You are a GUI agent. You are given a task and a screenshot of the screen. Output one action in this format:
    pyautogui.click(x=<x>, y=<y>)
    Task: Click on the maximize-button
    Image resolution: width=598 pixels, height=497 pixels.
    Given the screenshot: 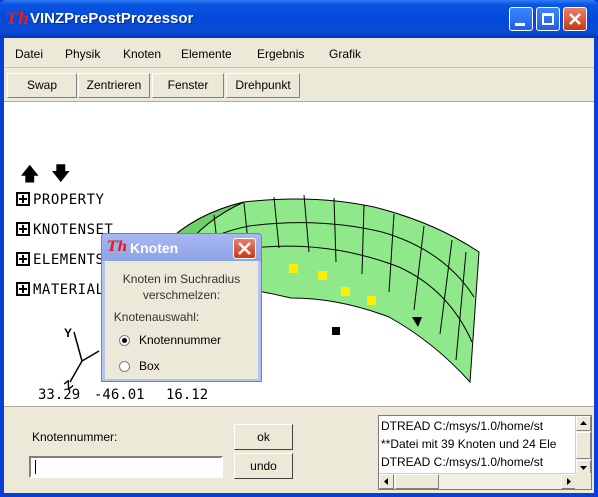 What is the action you would take?
    pyautogui.click(x=548, y=19)
    